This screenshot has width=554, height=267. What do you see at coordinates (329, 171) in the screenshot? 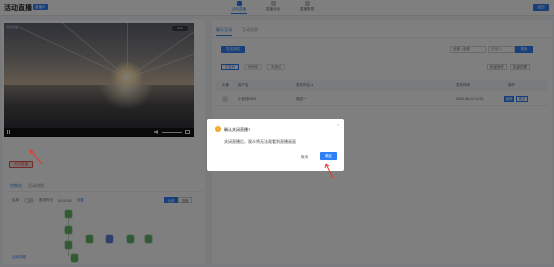
I see `annotation-arrow-right` at bounding box center [329, 171].